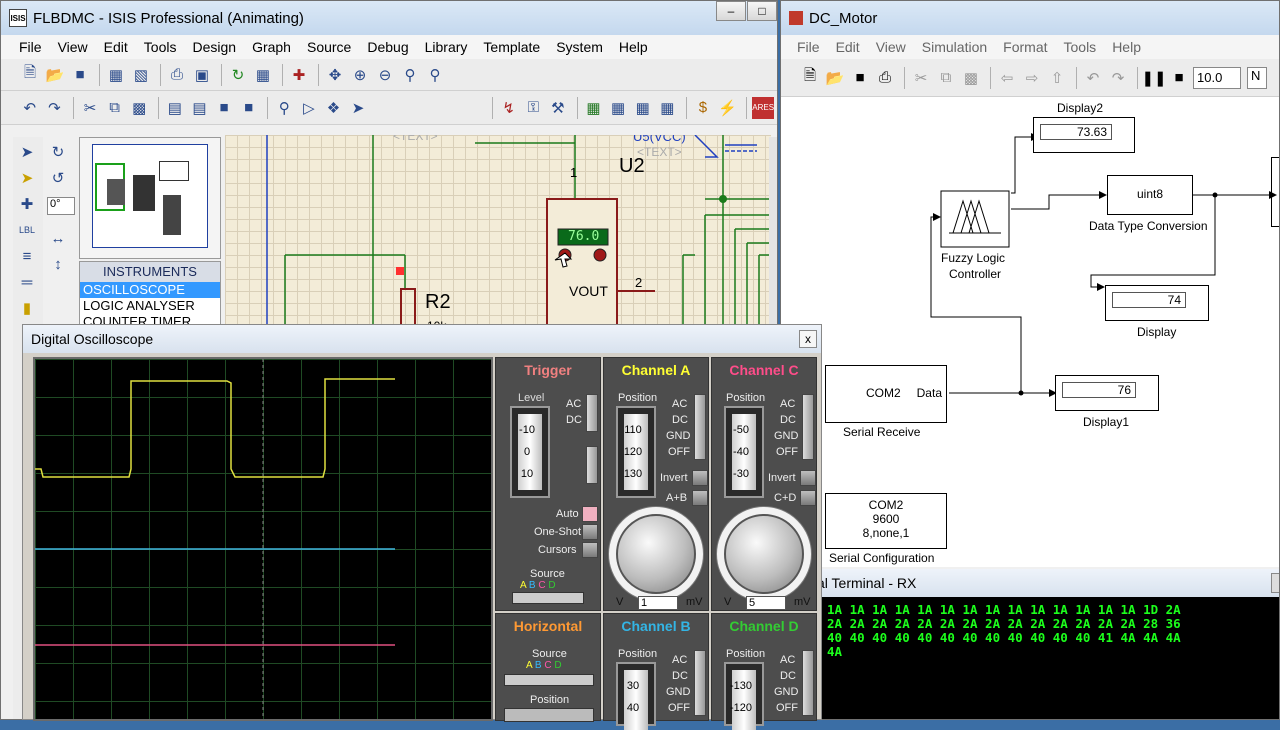 Image resolution: width=1280 pixels, height=730 pixels. I want to click on paste-icon: ▩, so click(139, 108).